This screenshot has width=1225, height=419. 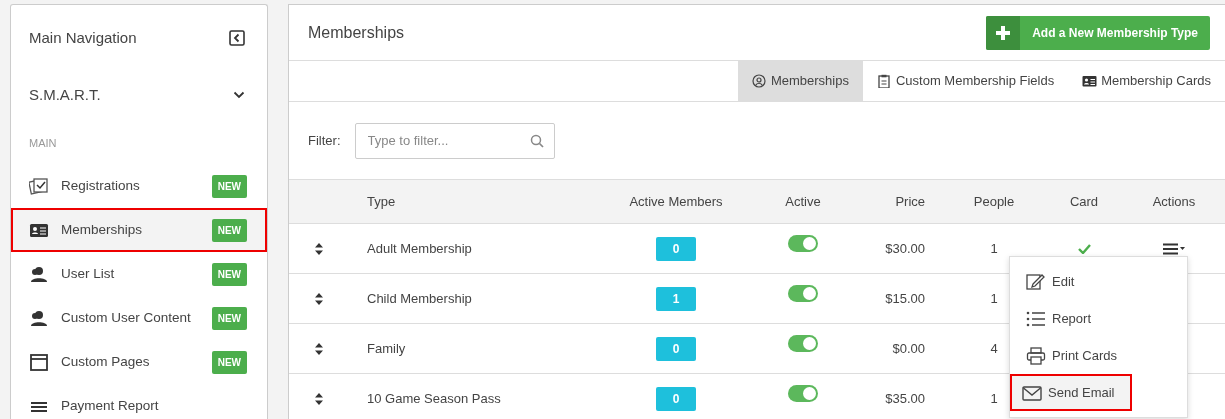 I want to click on column-header: People, so click(x=994, y=201).